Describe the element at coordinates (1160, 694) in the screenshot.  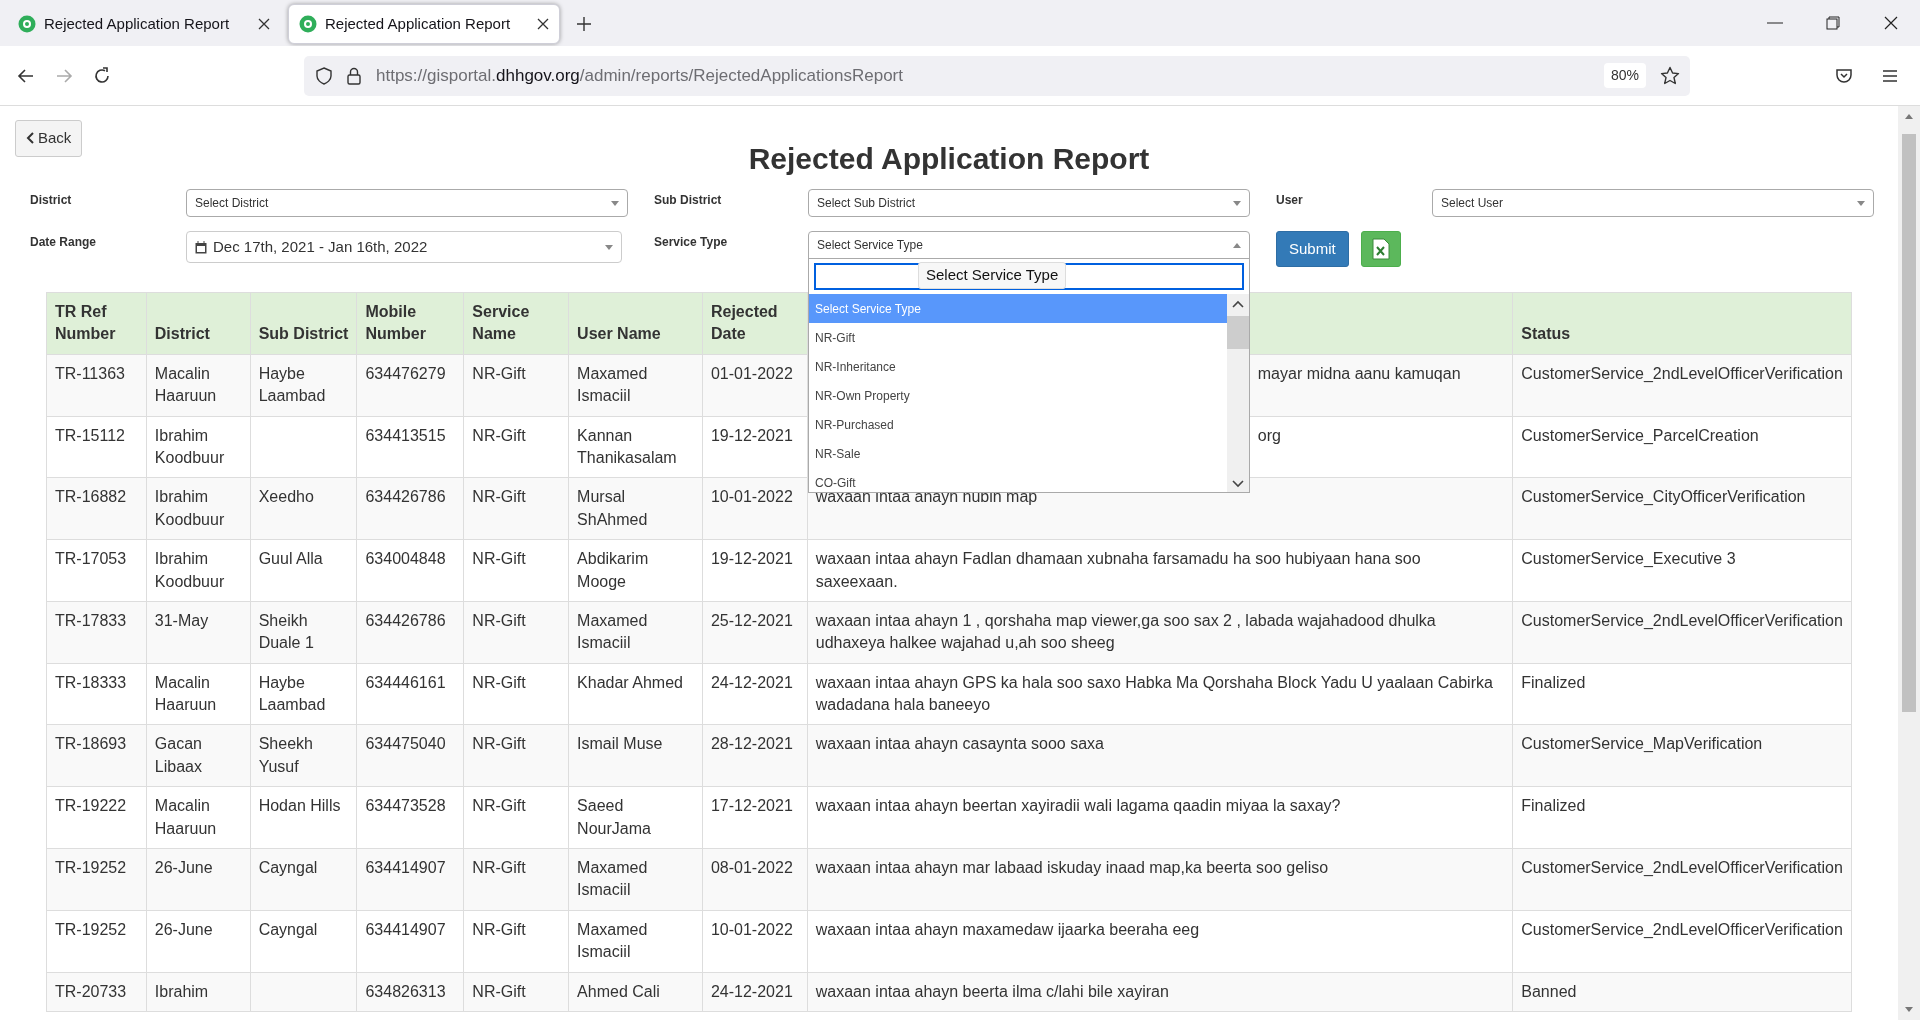
I see `table-cell: waxaan intaa ahayn GPS ka hala soo saxo Habka Ma Qorshaha Block Yadu U yaalaan Cabirka wadadana hala baneeyo` at that location.